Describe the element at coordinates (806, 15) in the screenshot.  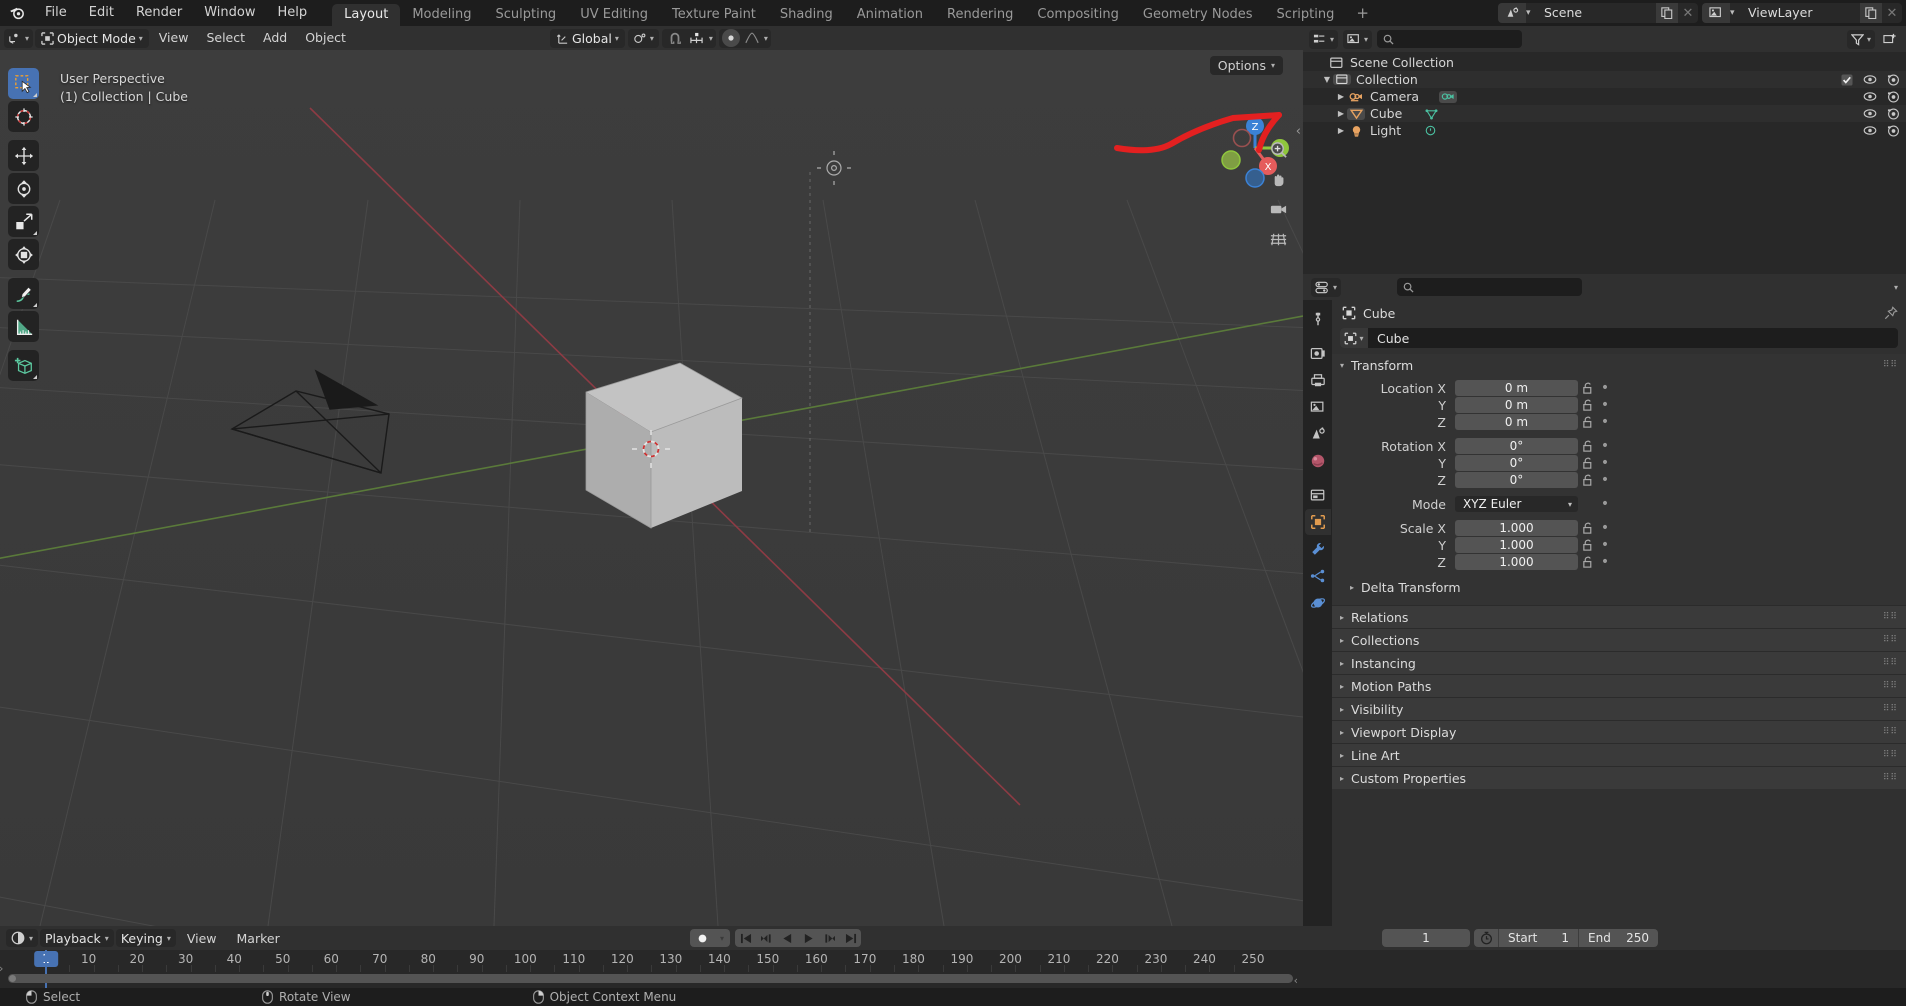
I see `tab-shading: Shading` at that location.